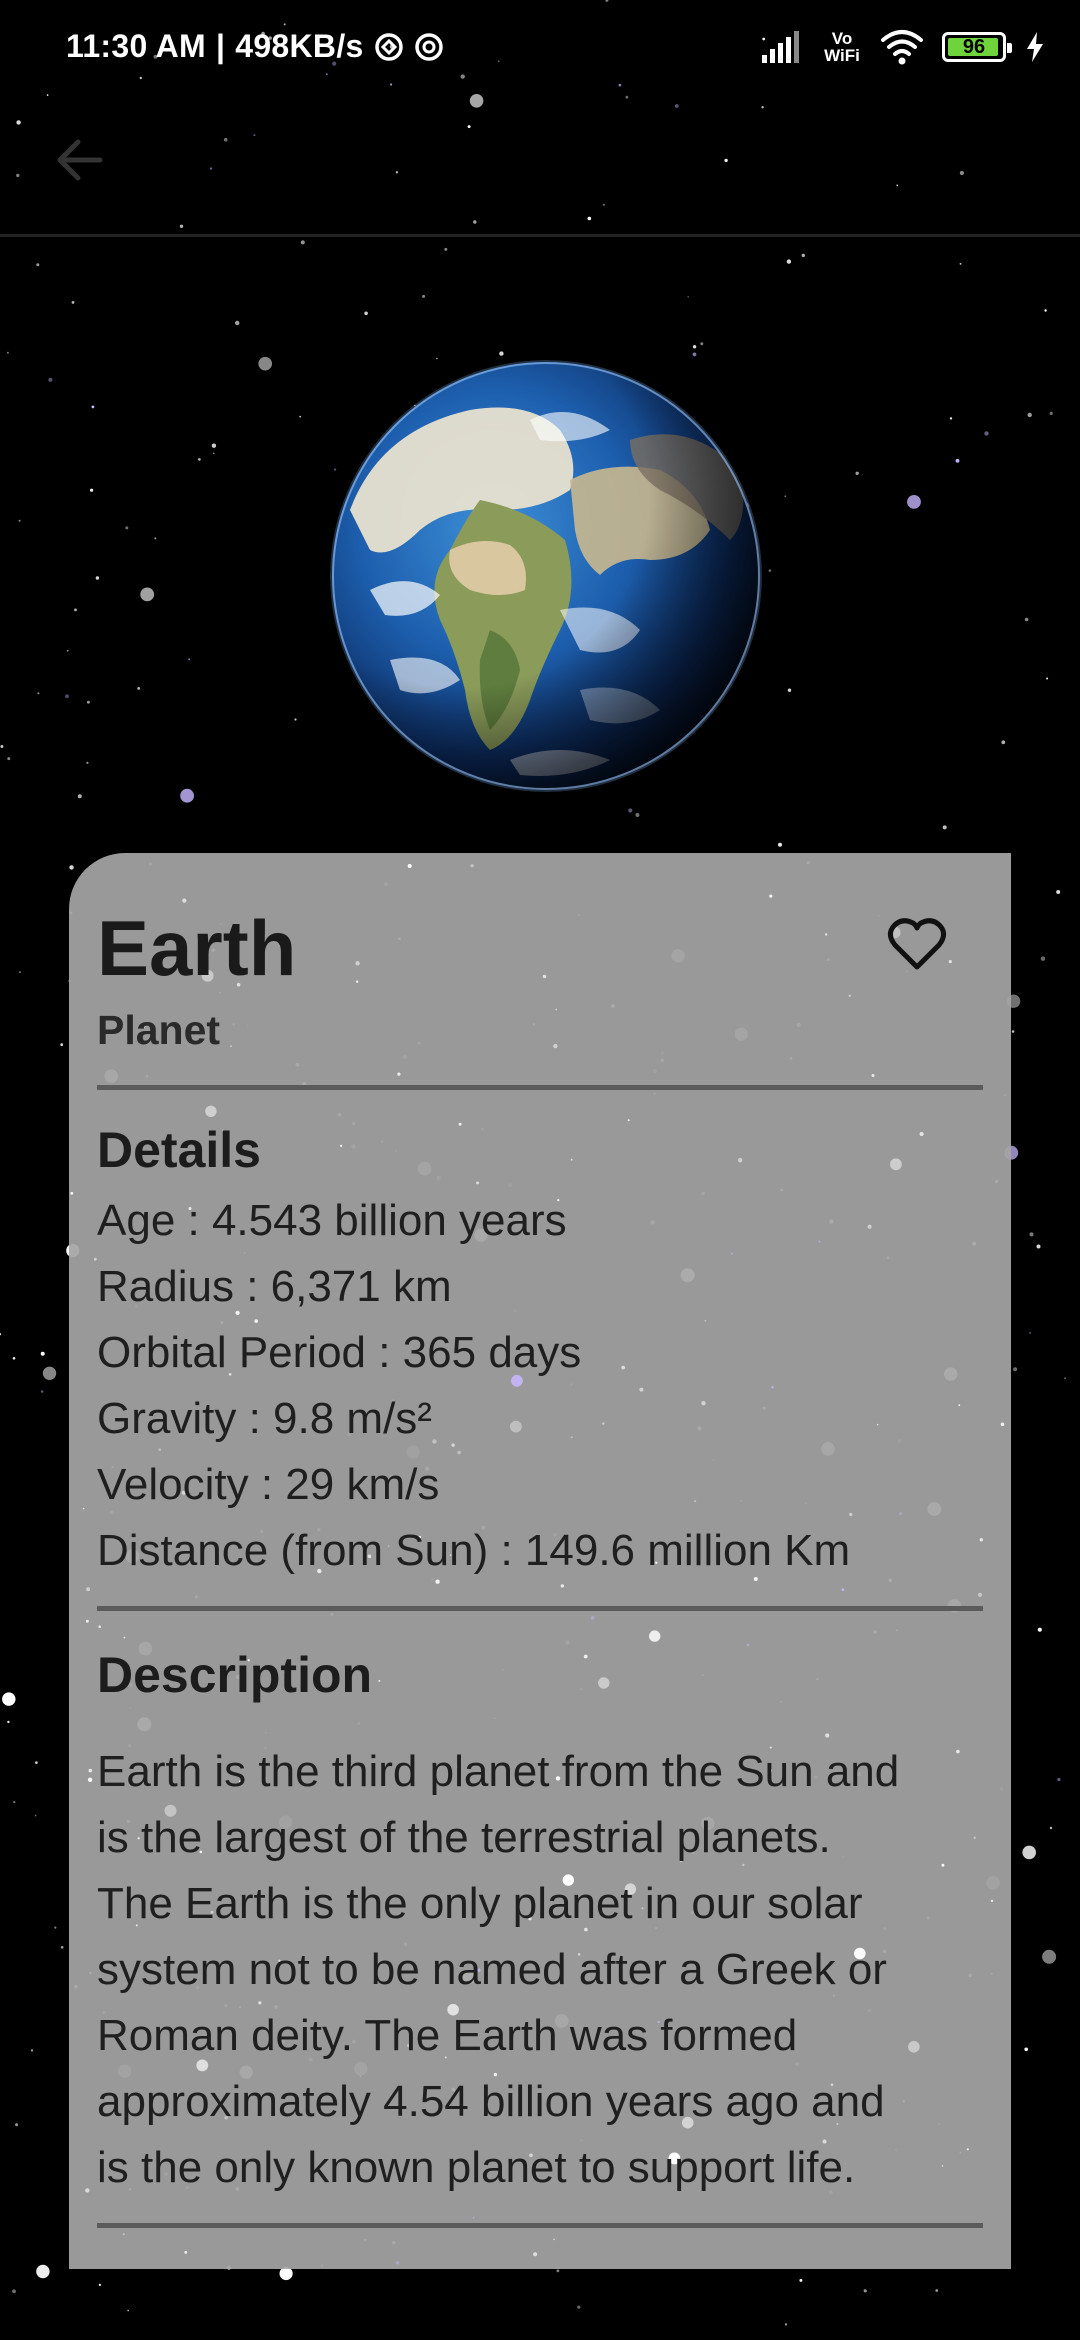  What do you see at coordinates (339, 1352) in the screenshot?
I see `detail-orbital-period: Orbital Period : 365 days` at bounding box center [339, 1352].